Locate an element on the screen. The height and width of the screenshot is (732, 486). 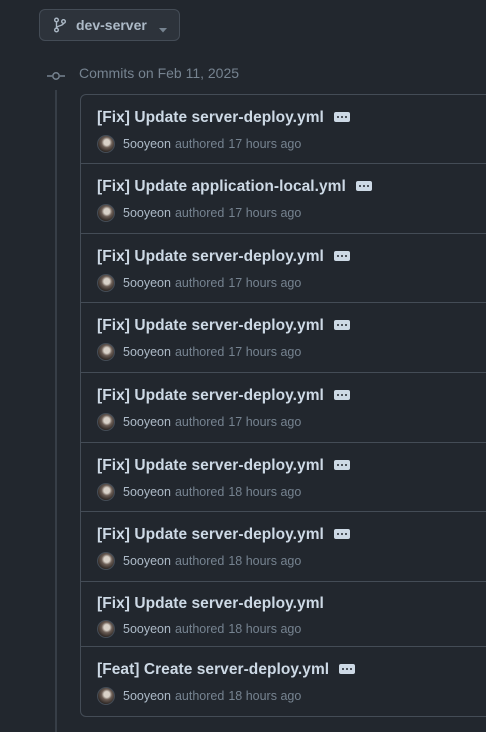
branch-name: dev-server is located at coordinates (111, 25).